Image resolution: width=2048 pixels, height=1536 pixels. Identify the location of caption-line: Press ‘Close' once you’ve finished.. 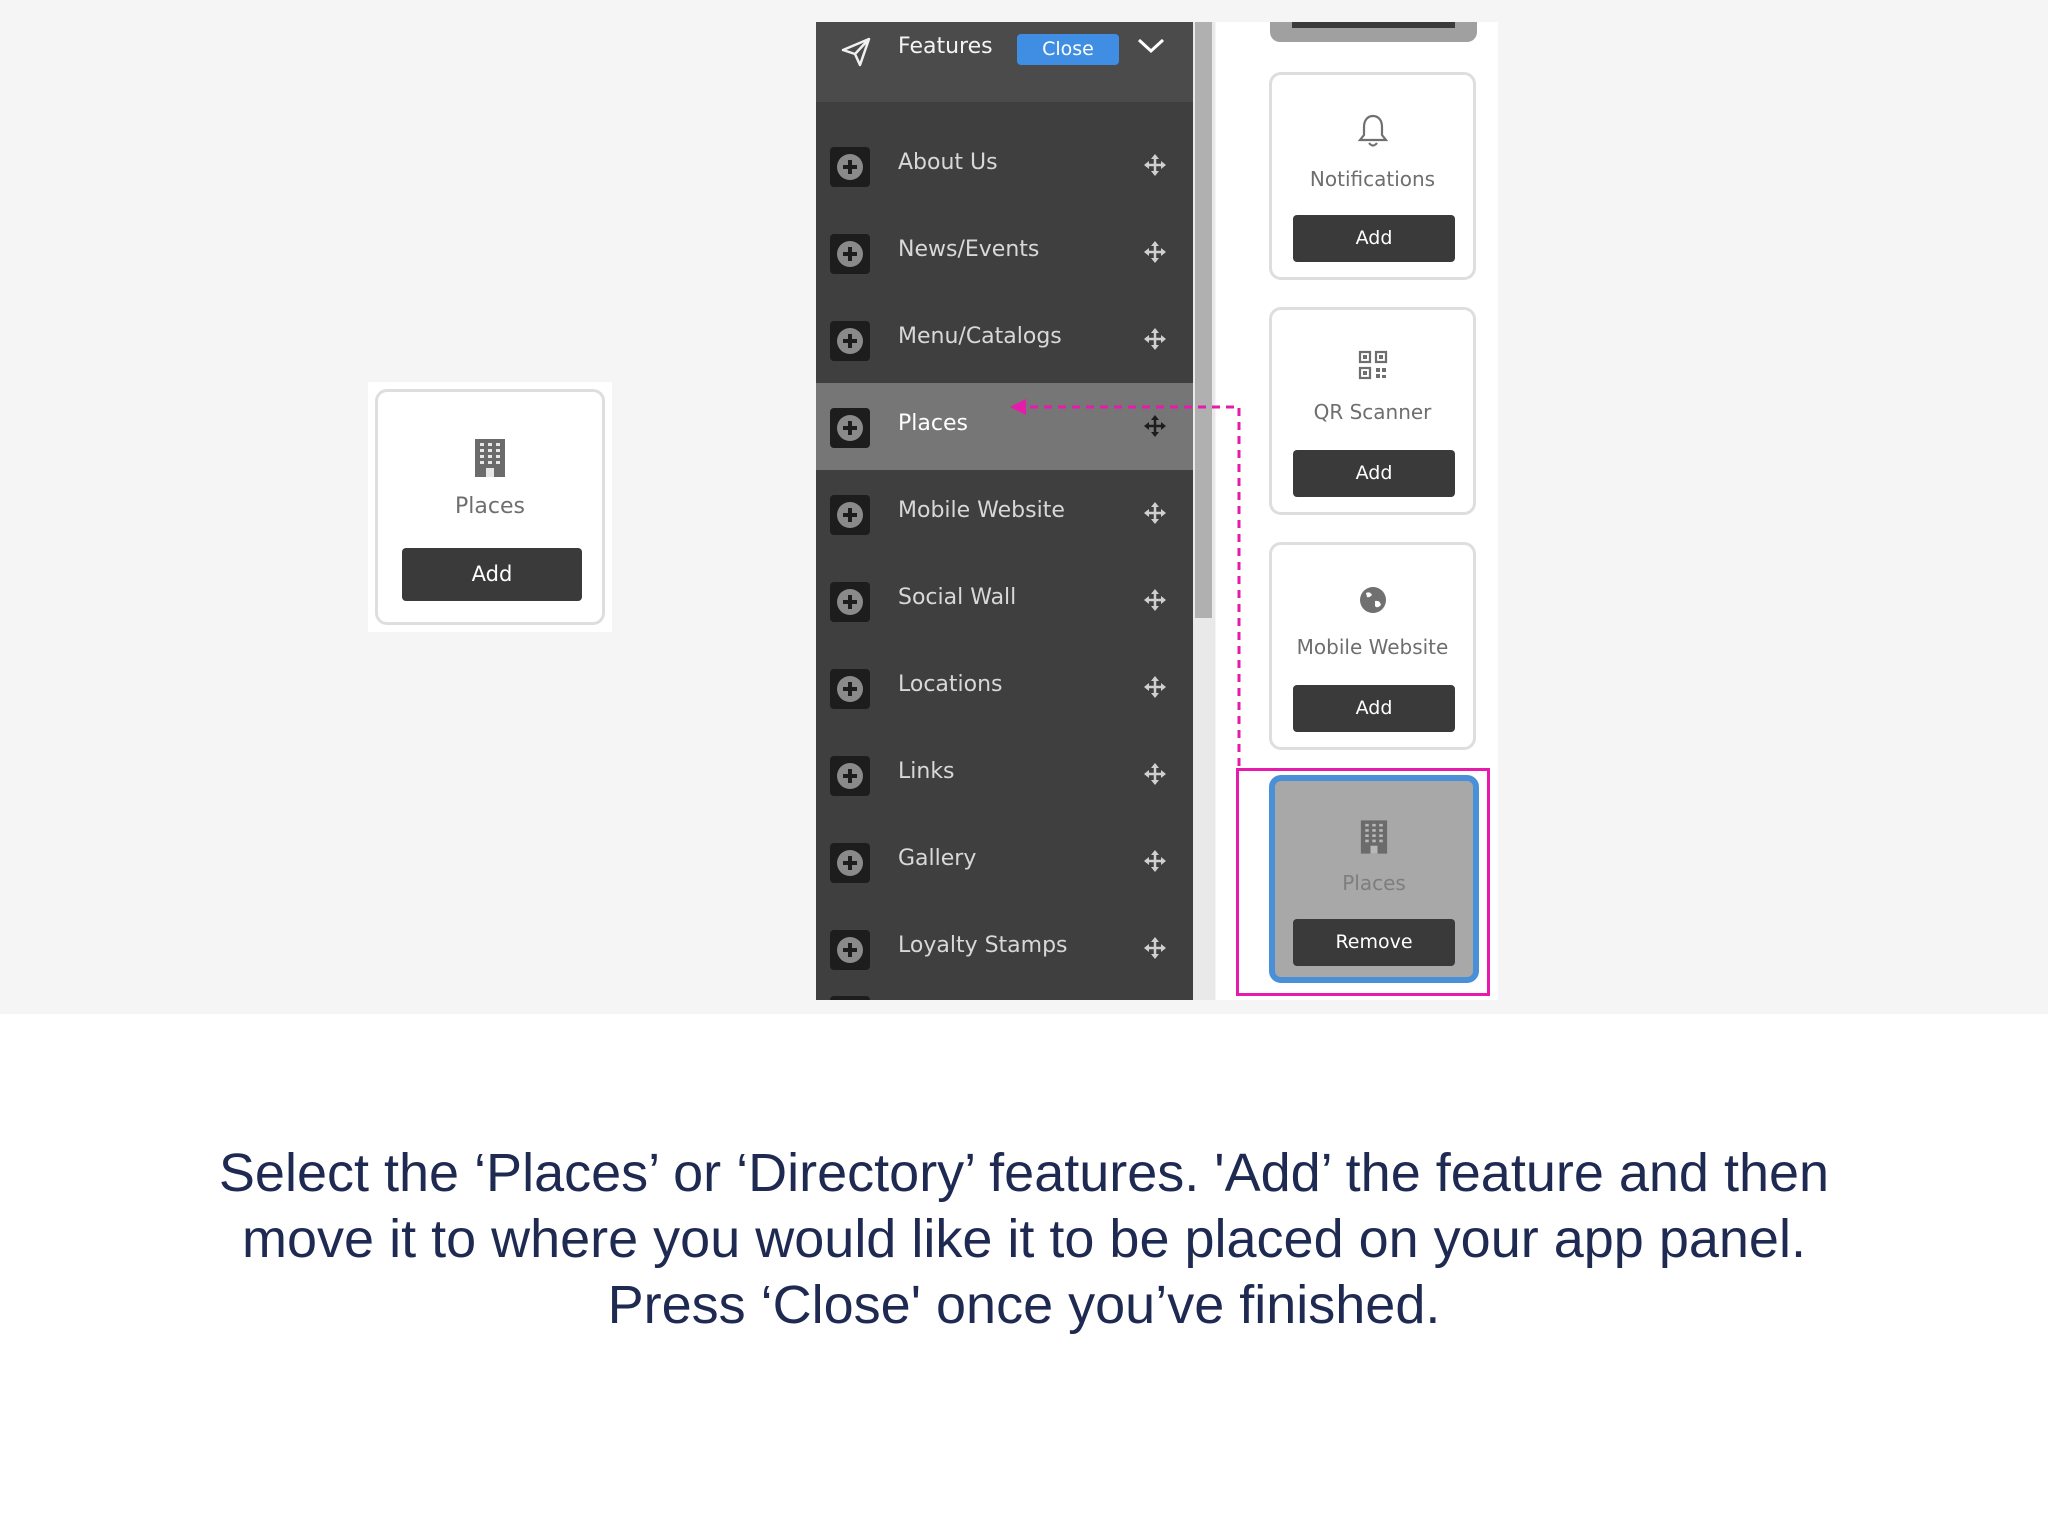
(1024, 1305).